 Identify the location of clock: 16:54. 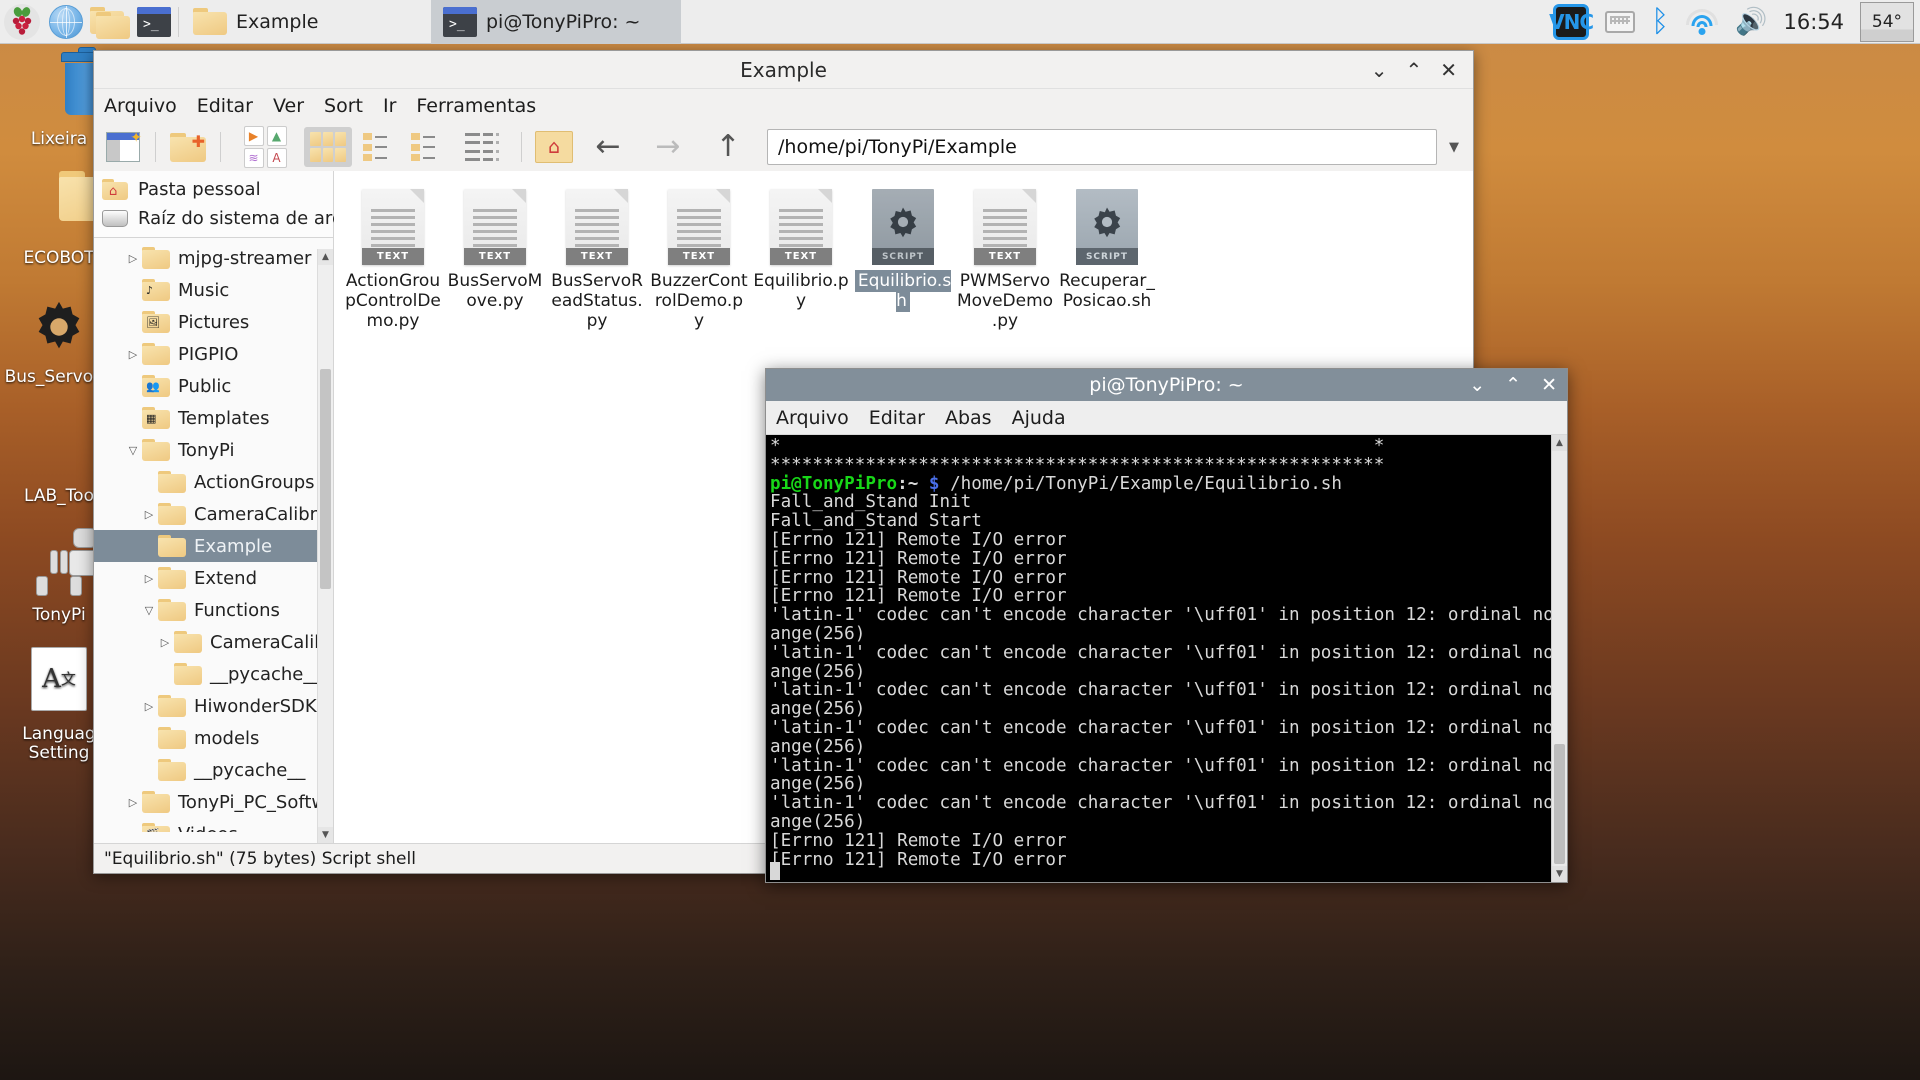
(1813, 22).